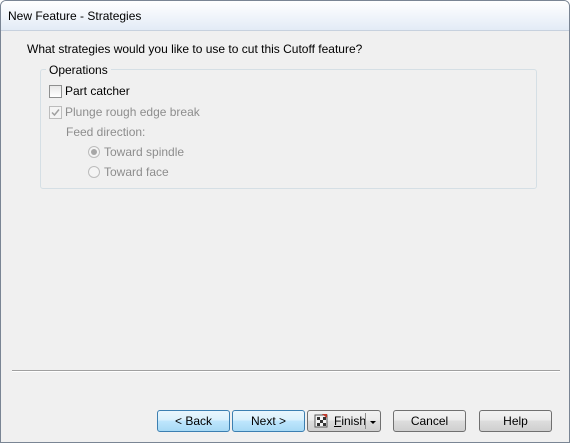 This screenshot has width=570, height=443. I want to click on part-catcher-checkbox, so click(55, 91).